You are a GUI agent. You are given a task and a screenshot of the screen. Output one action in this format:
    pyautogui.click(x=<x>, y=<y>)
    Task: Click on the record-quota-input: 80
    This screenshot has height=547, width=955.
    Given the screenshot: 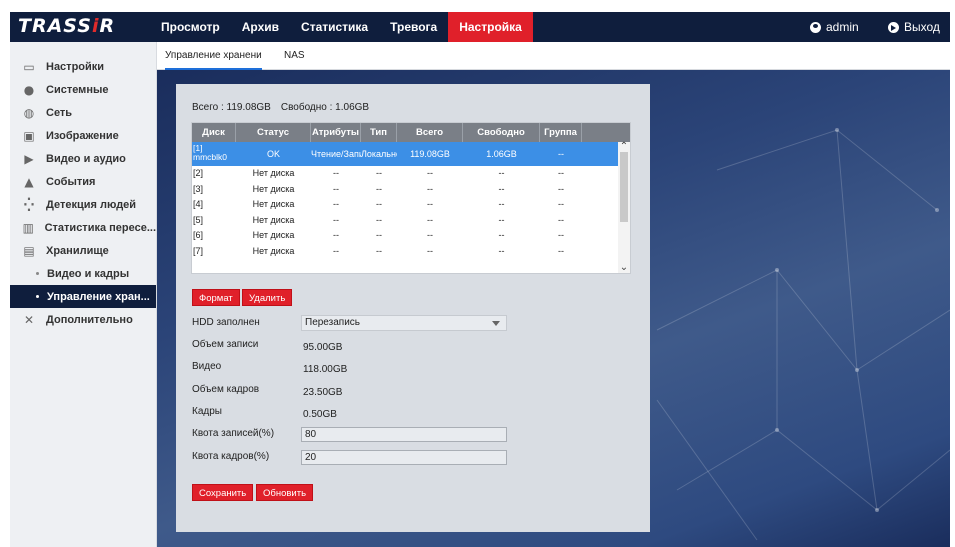 What is the action you would take?
    pyautogui.click(x=404, y=434)
    